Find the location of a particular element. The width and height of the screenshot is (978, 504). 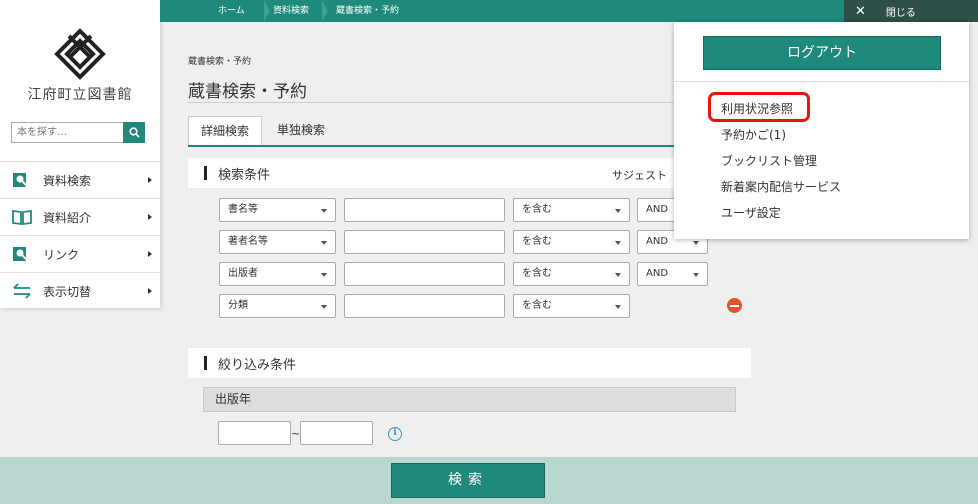

remove-row-icon is located at coordinates (734, 305).